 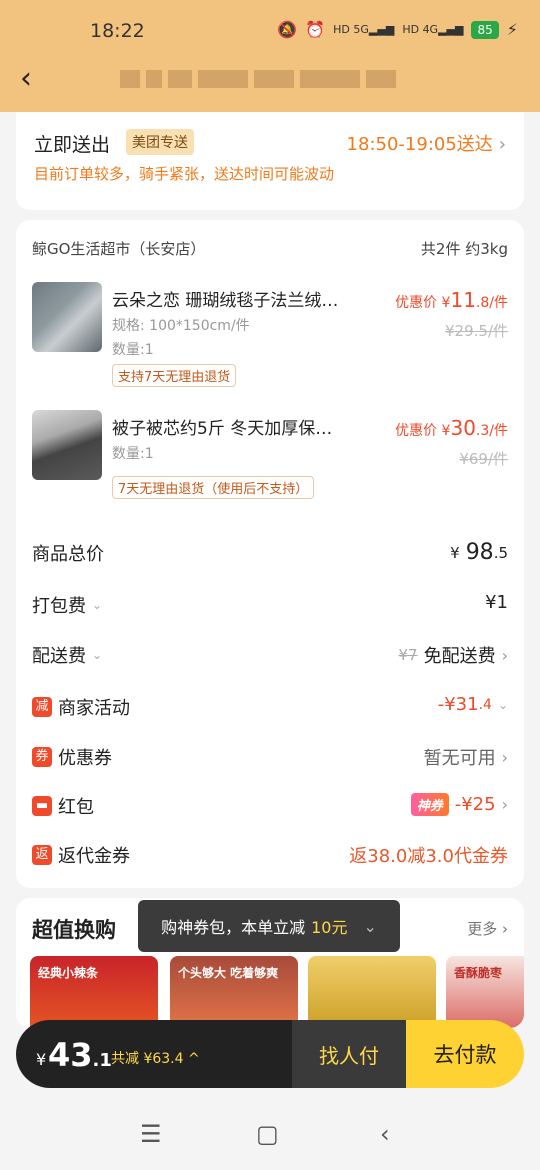 I want to click on system-nav-bar: ☰ ▢ ‹, so click(x=270, y=1135).